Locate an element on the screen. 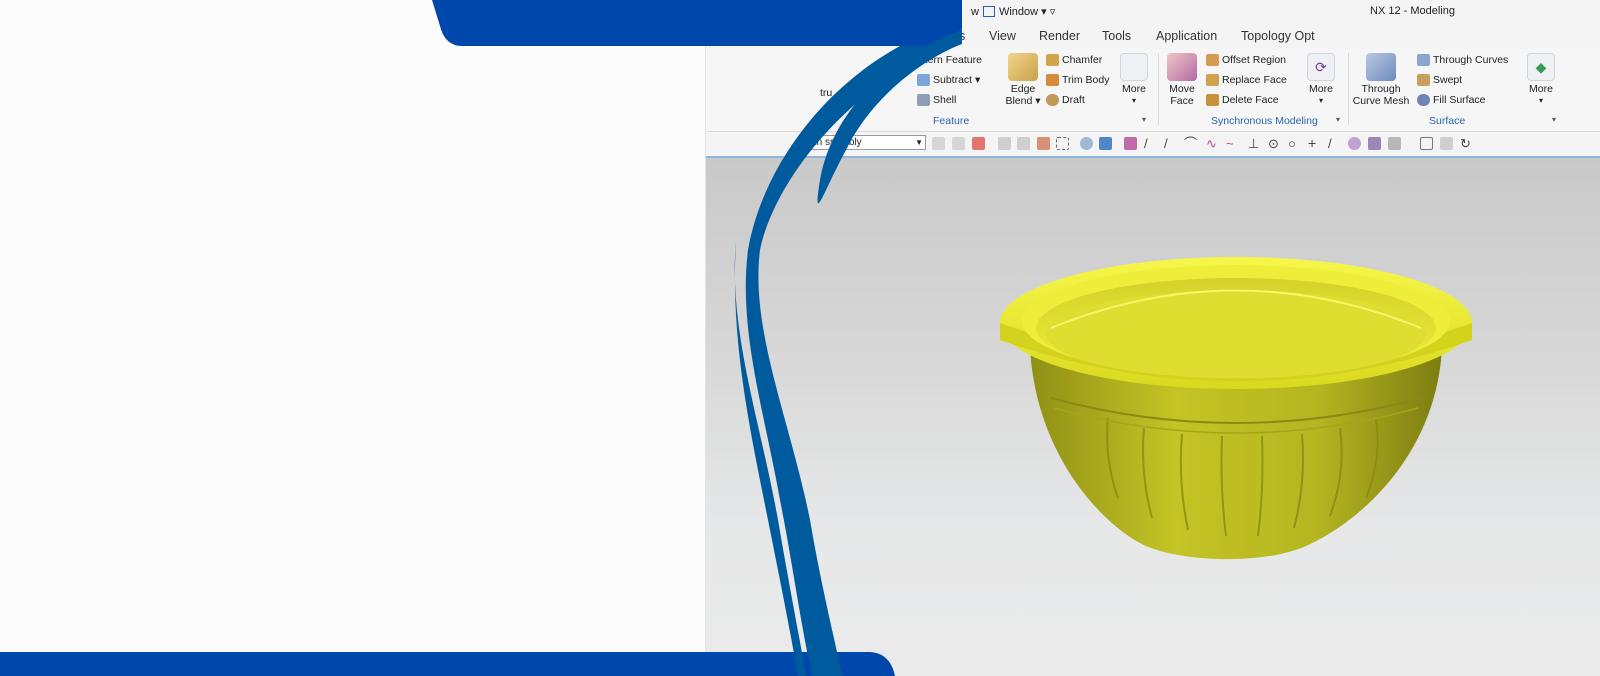  feature-expand-icon: ▾ is located at coordinates (1144, 119).